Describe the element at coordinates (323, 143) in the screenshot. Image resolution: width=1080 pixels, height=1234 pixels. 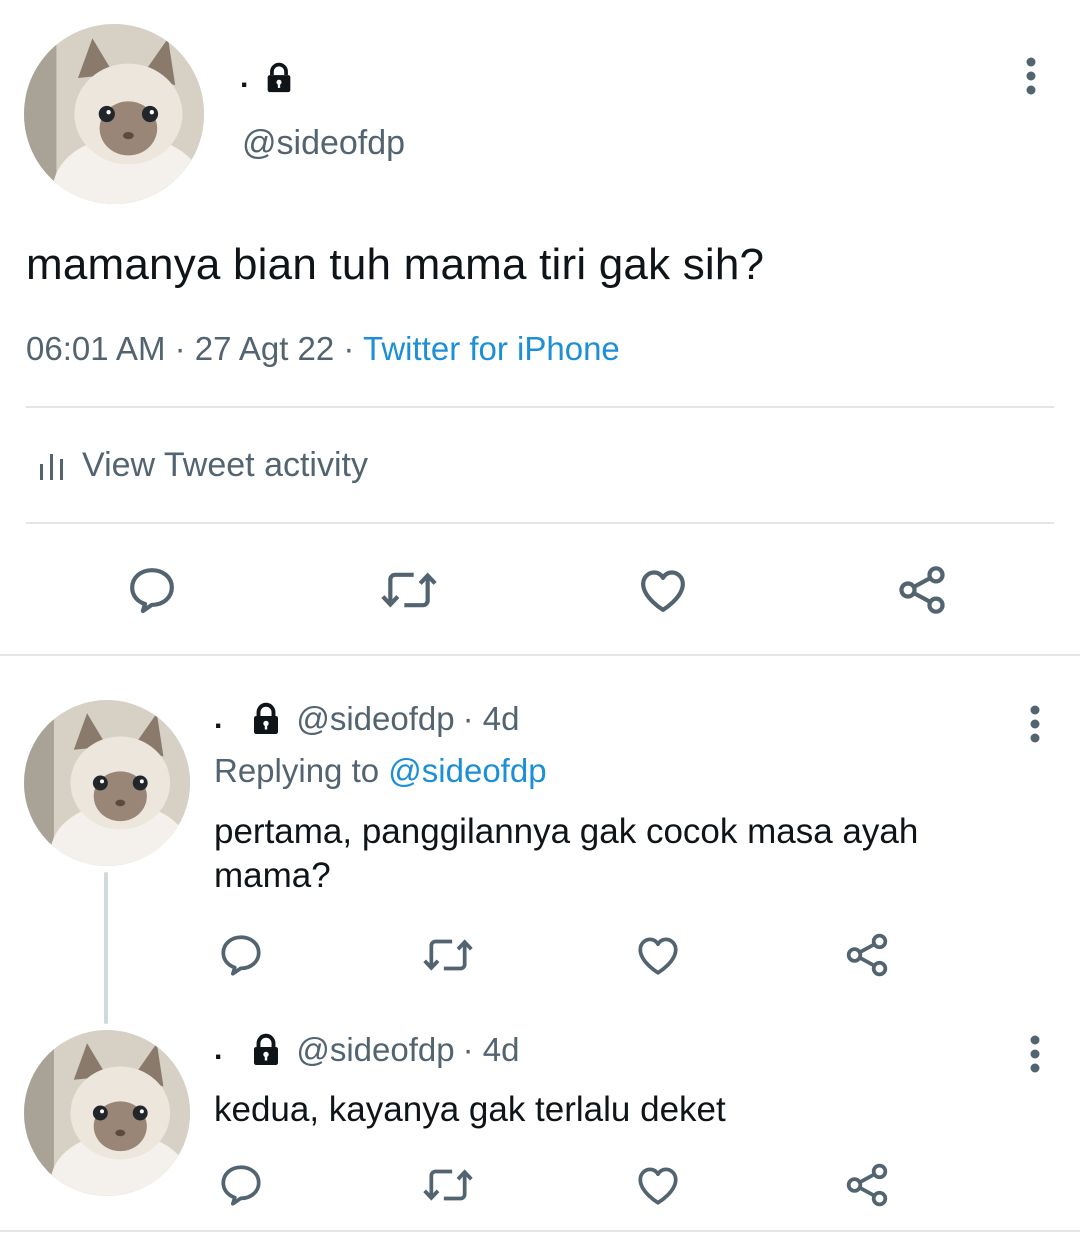
I see `author-handle: @sideofdp` at that location.